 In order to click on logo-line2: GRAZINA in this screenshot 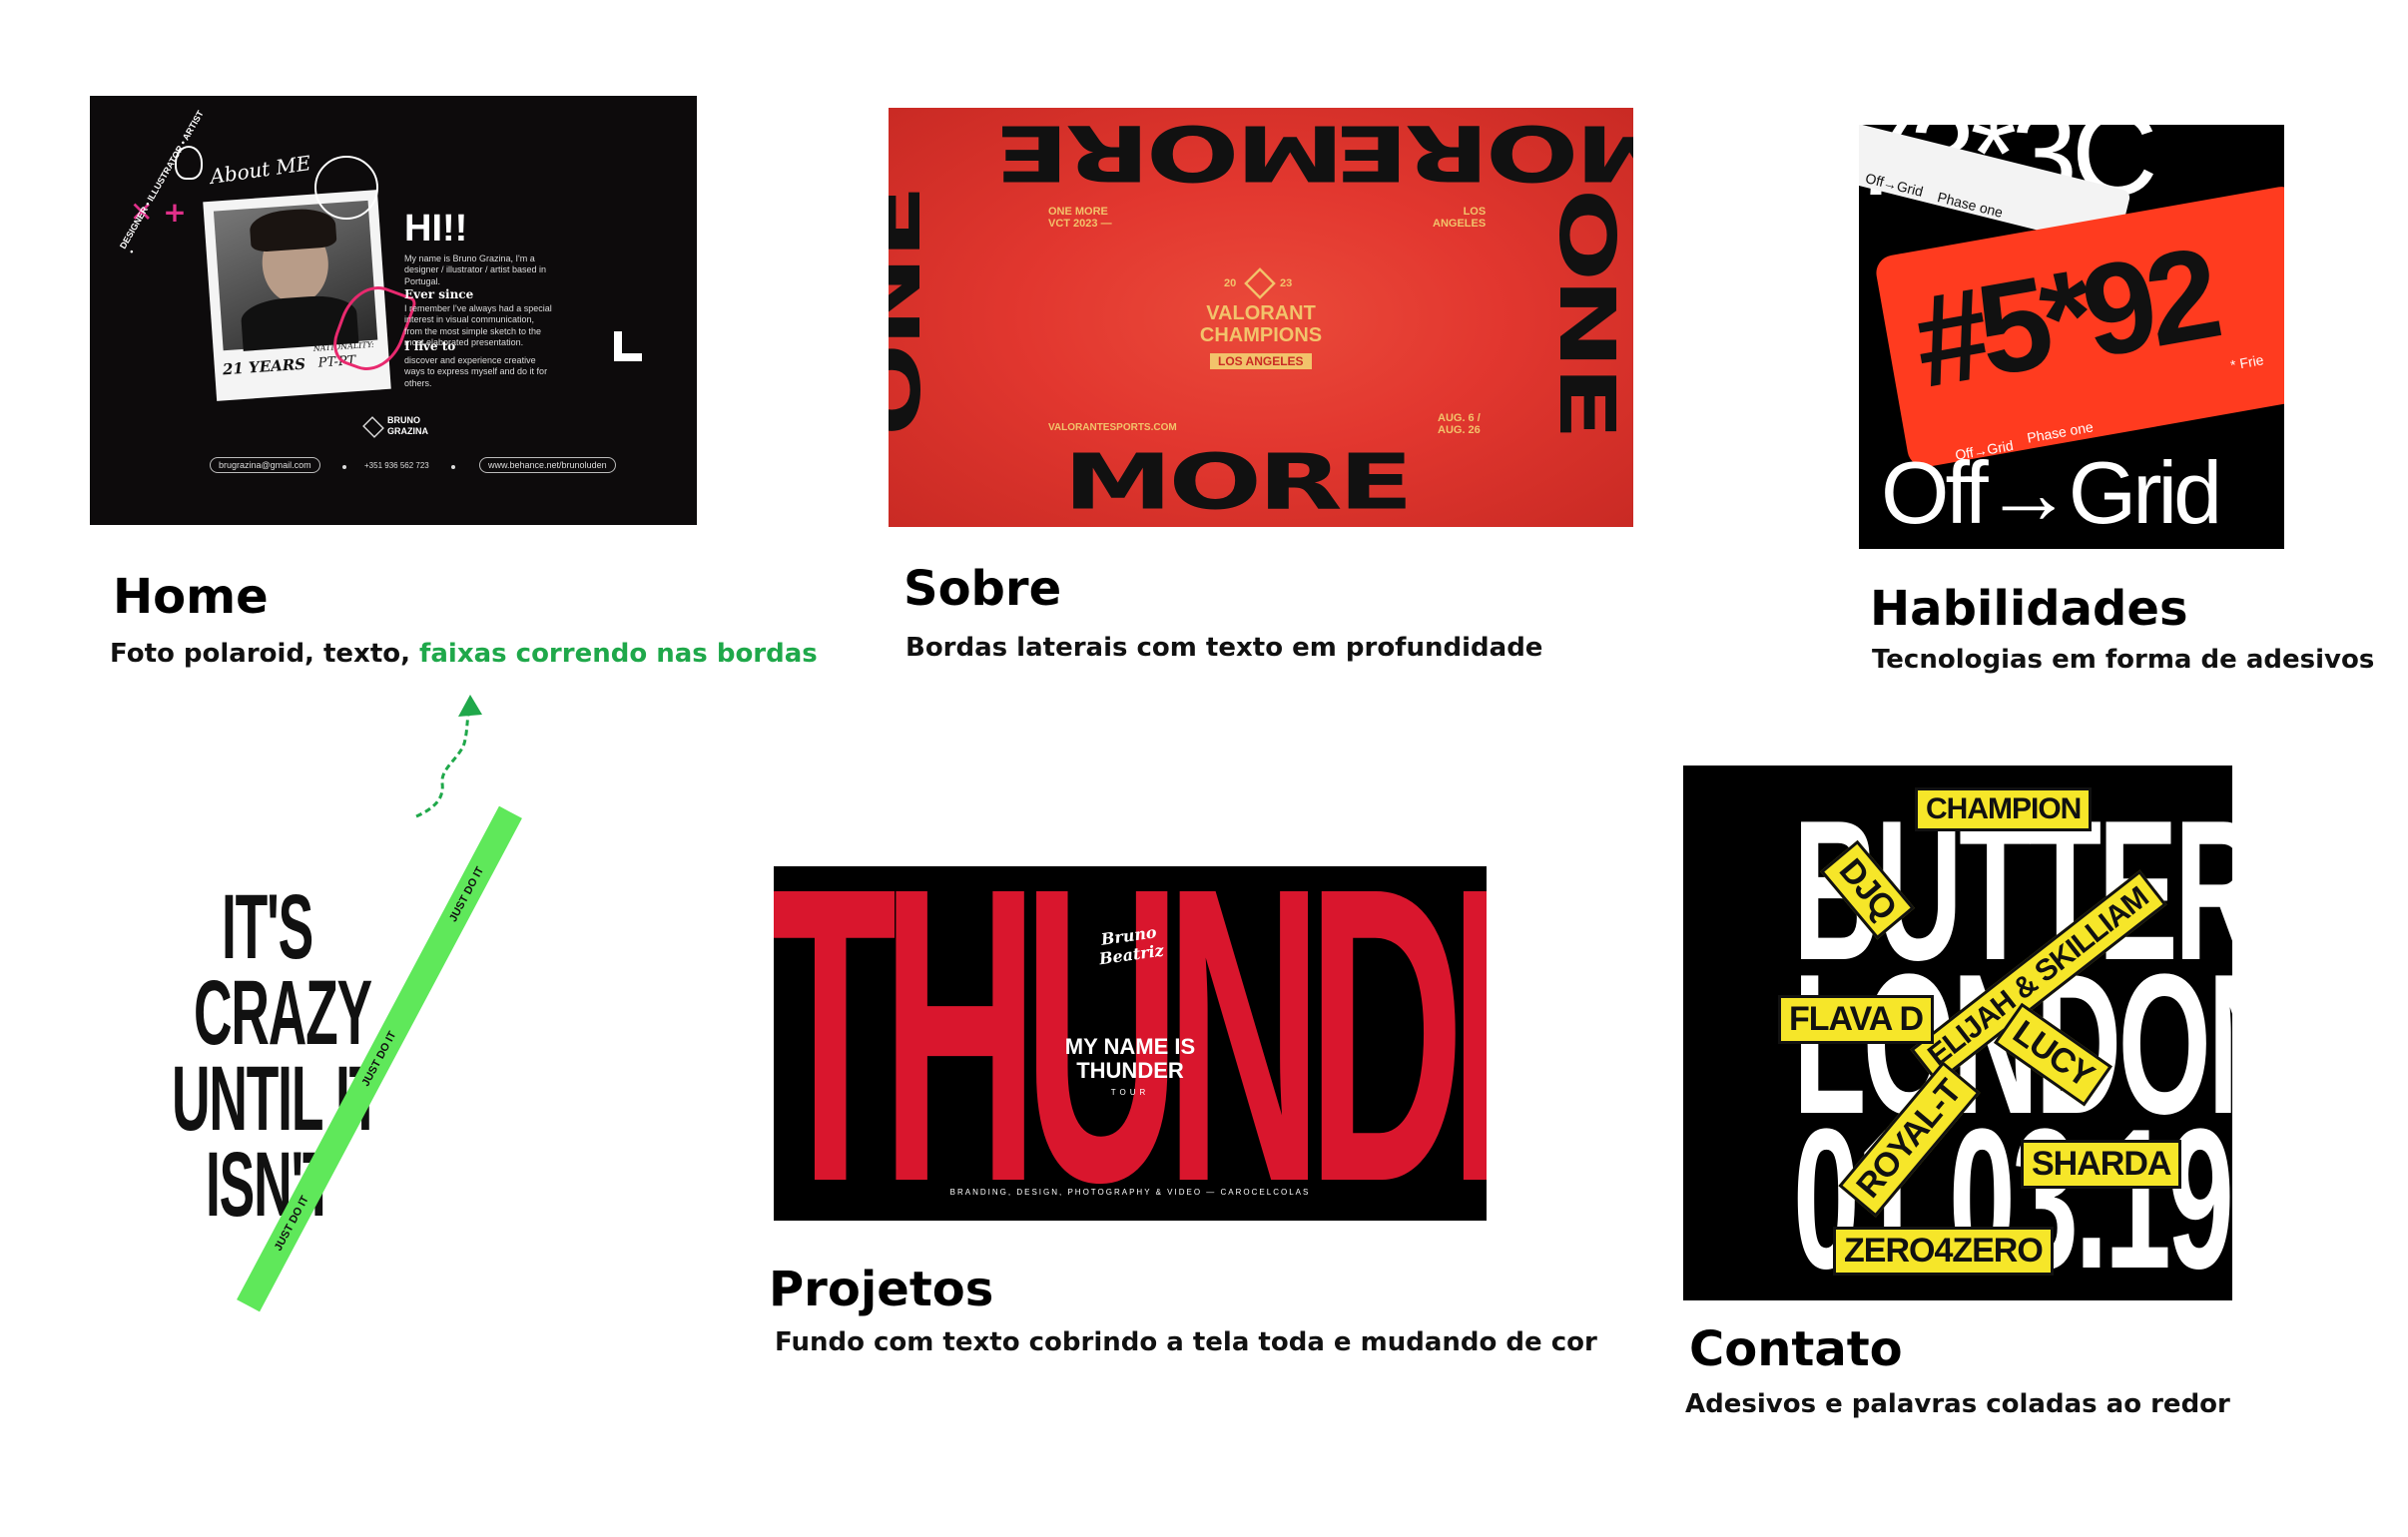, I will do `click(407, 431)`.